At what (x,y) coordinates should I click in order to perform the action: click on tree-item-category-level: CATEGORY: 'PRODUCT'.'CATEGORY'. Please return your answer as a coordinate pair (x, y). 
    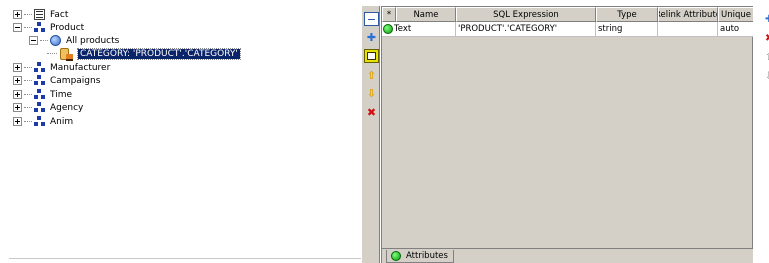
    Looking at the image, I should click on (144, 54).